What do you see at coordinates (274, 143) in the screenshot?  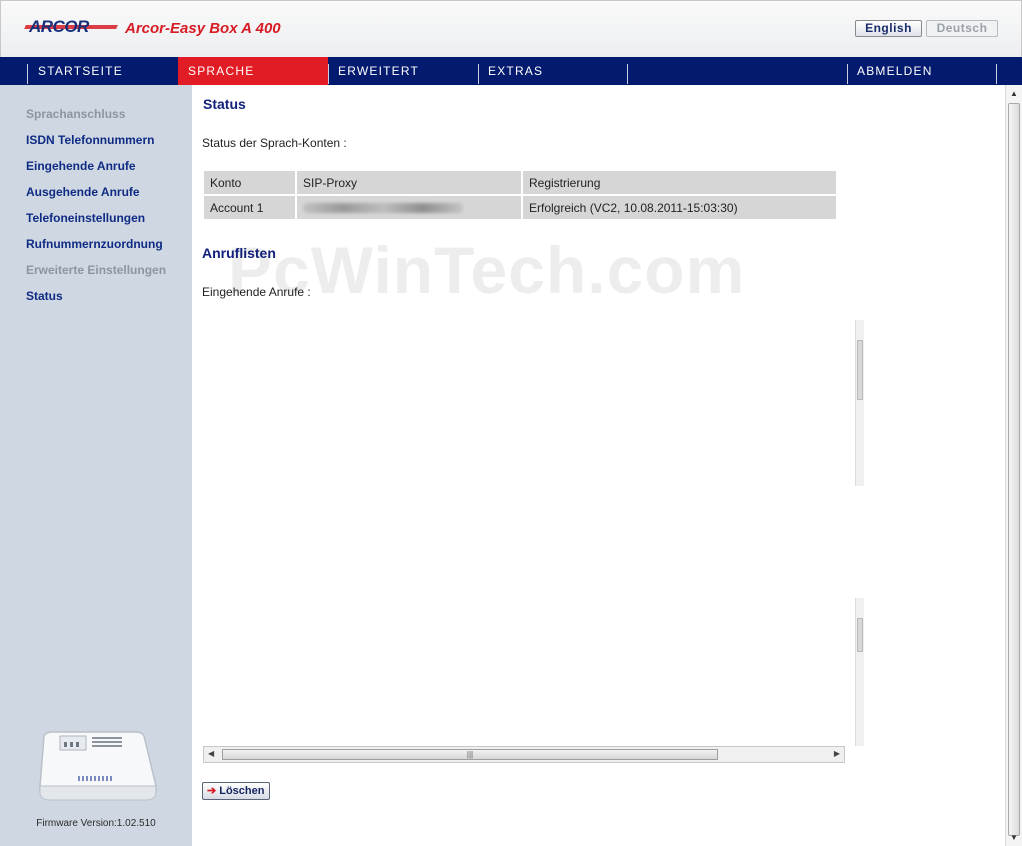 I see `status-accounts-label: Status der Sprach-Konten :` at bounding box center [274, 143].